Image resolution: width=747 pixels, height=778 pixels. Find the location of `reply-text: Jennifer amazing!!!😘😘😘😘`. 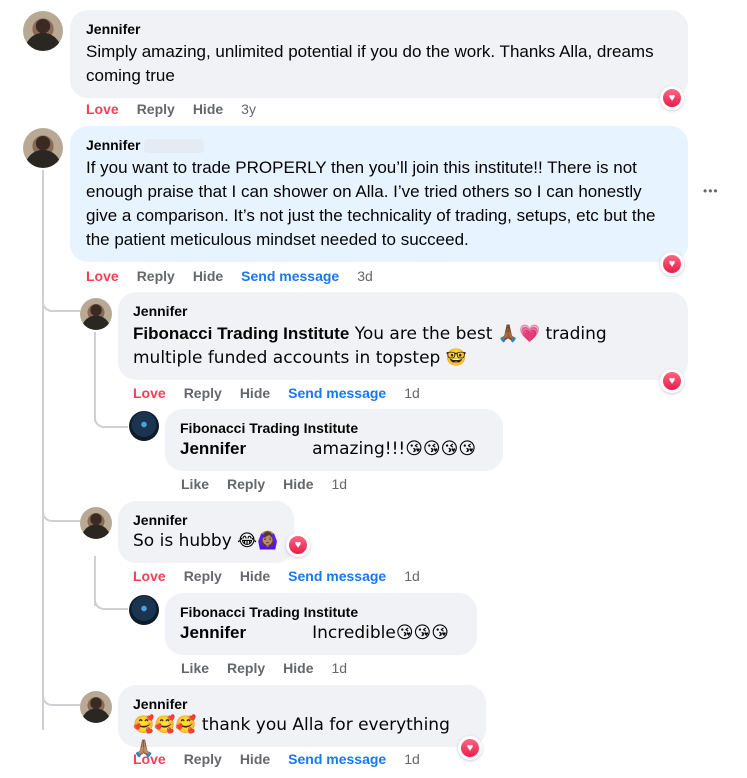

reply-text: Jennifer amazing!!!😘😘😘😘 is located at coordinates (328, 449).